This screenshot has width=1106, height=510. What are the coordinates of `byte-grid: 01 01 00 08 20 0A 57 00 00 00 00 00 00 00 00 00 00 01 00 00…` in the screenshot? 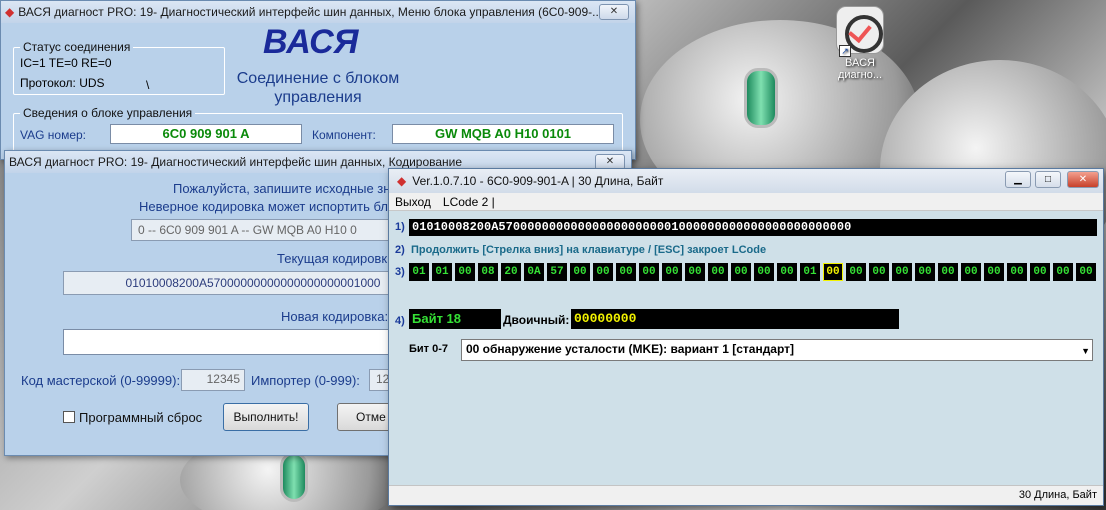 It's located at (754, 273).